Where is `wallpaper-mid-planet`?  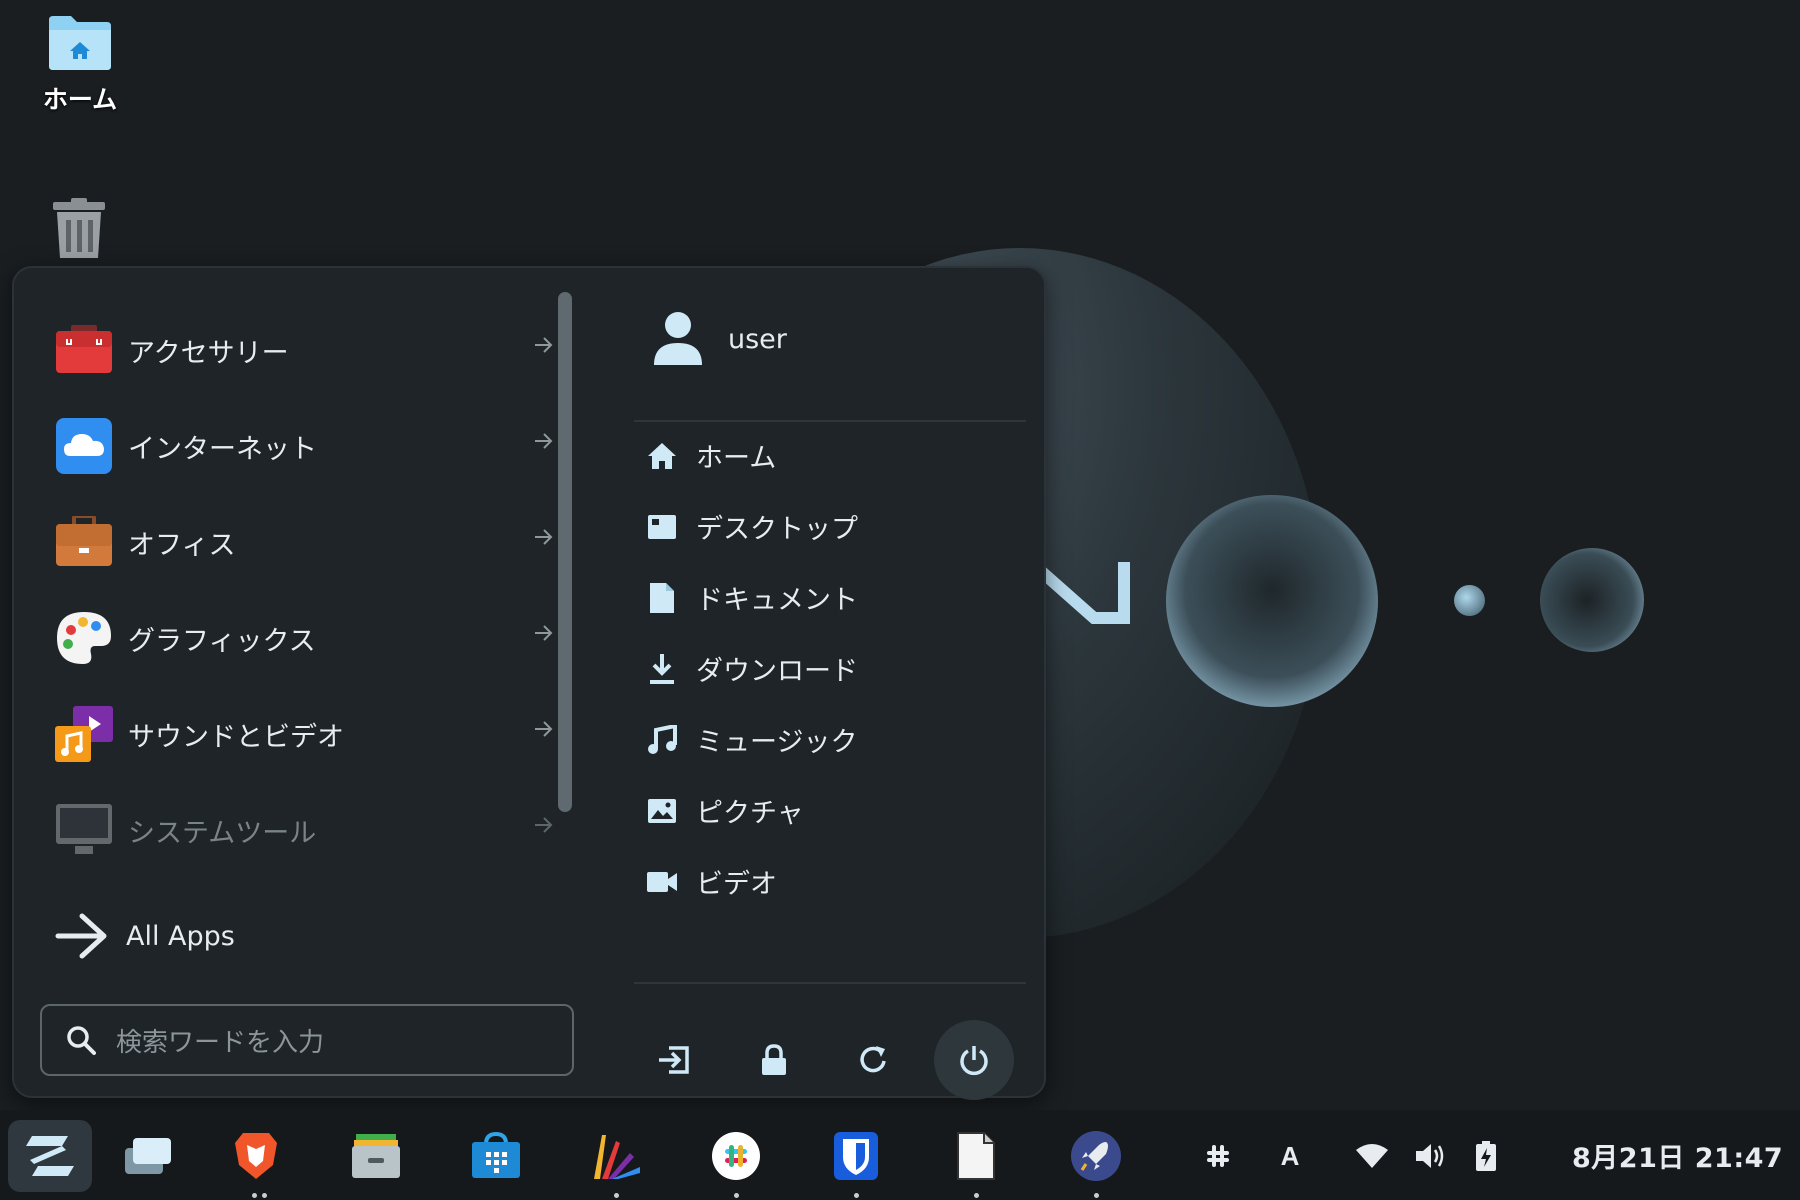 wallpaper-mid-planet is located at coordinates (1272, 601).